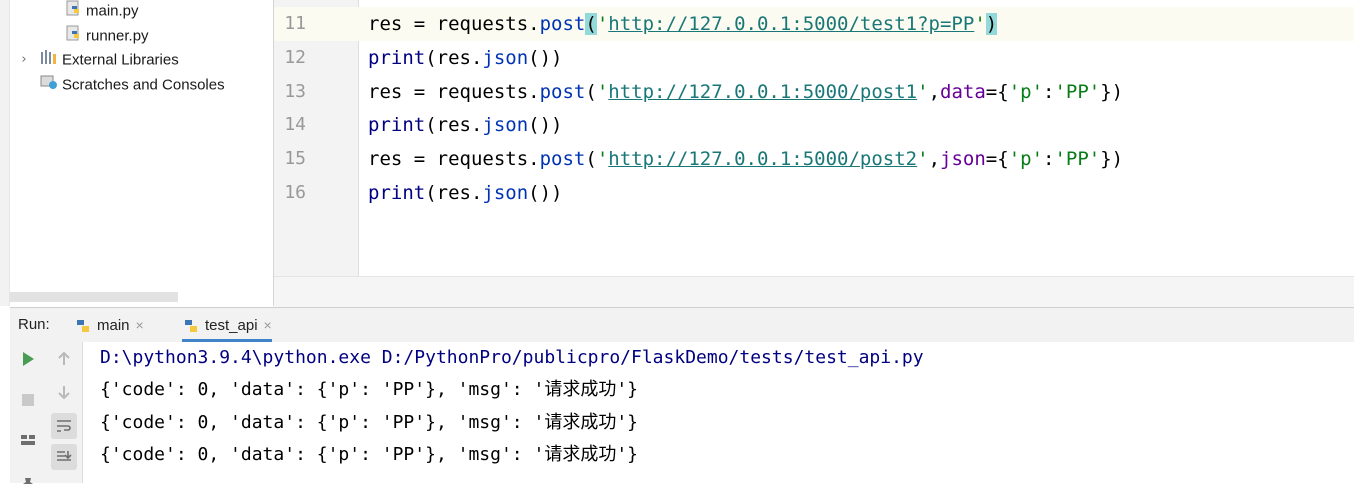 The width and height of the screenshot is (1354, 496). What do you see at coordinates (28, 400) in the screenshot?
I see `stop-icon` at bounding box center [28, 400].